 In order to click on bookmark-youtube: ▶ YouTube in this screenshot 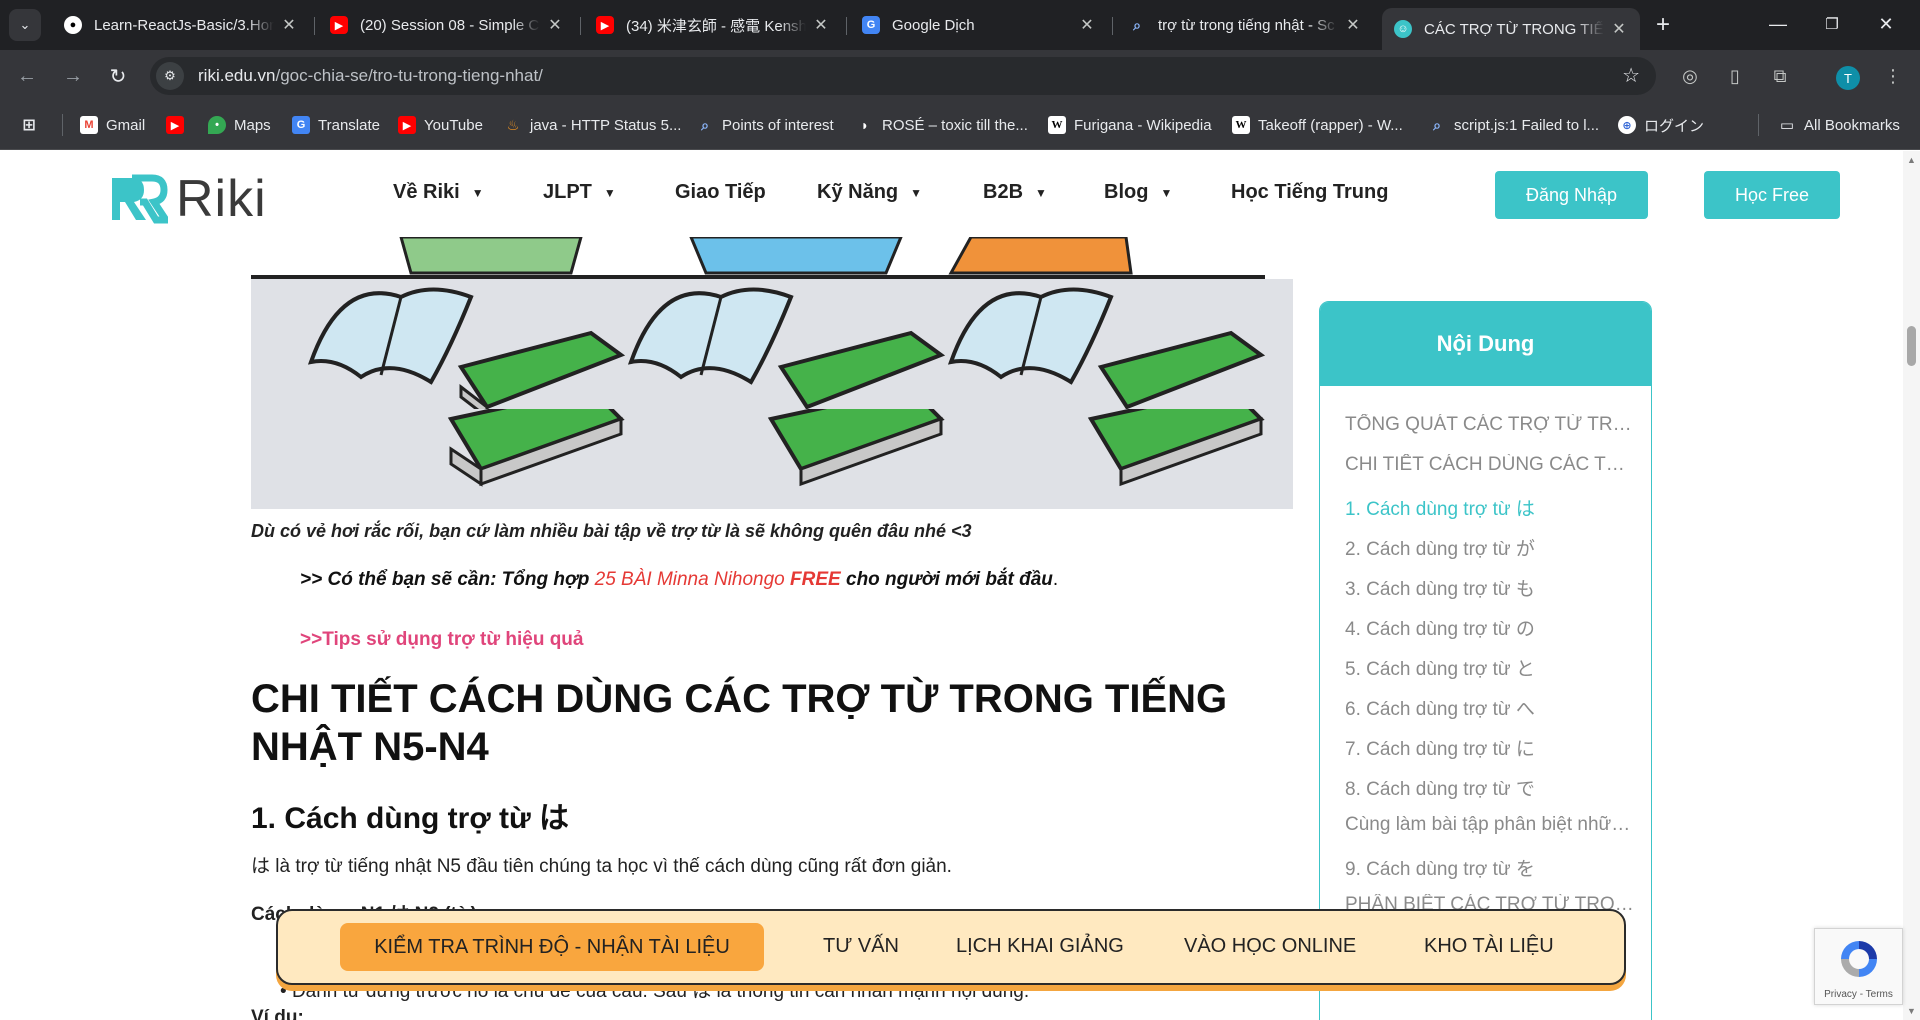, I will do `click(440, 125)`.